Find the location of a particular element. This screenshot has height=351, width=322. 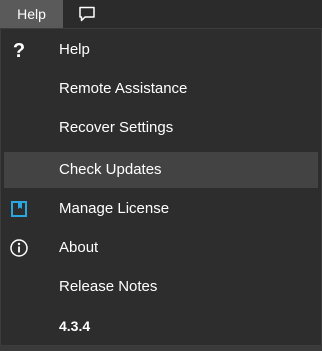

menu-item-manage-license: Manage License is located at coordinates (161, 209).